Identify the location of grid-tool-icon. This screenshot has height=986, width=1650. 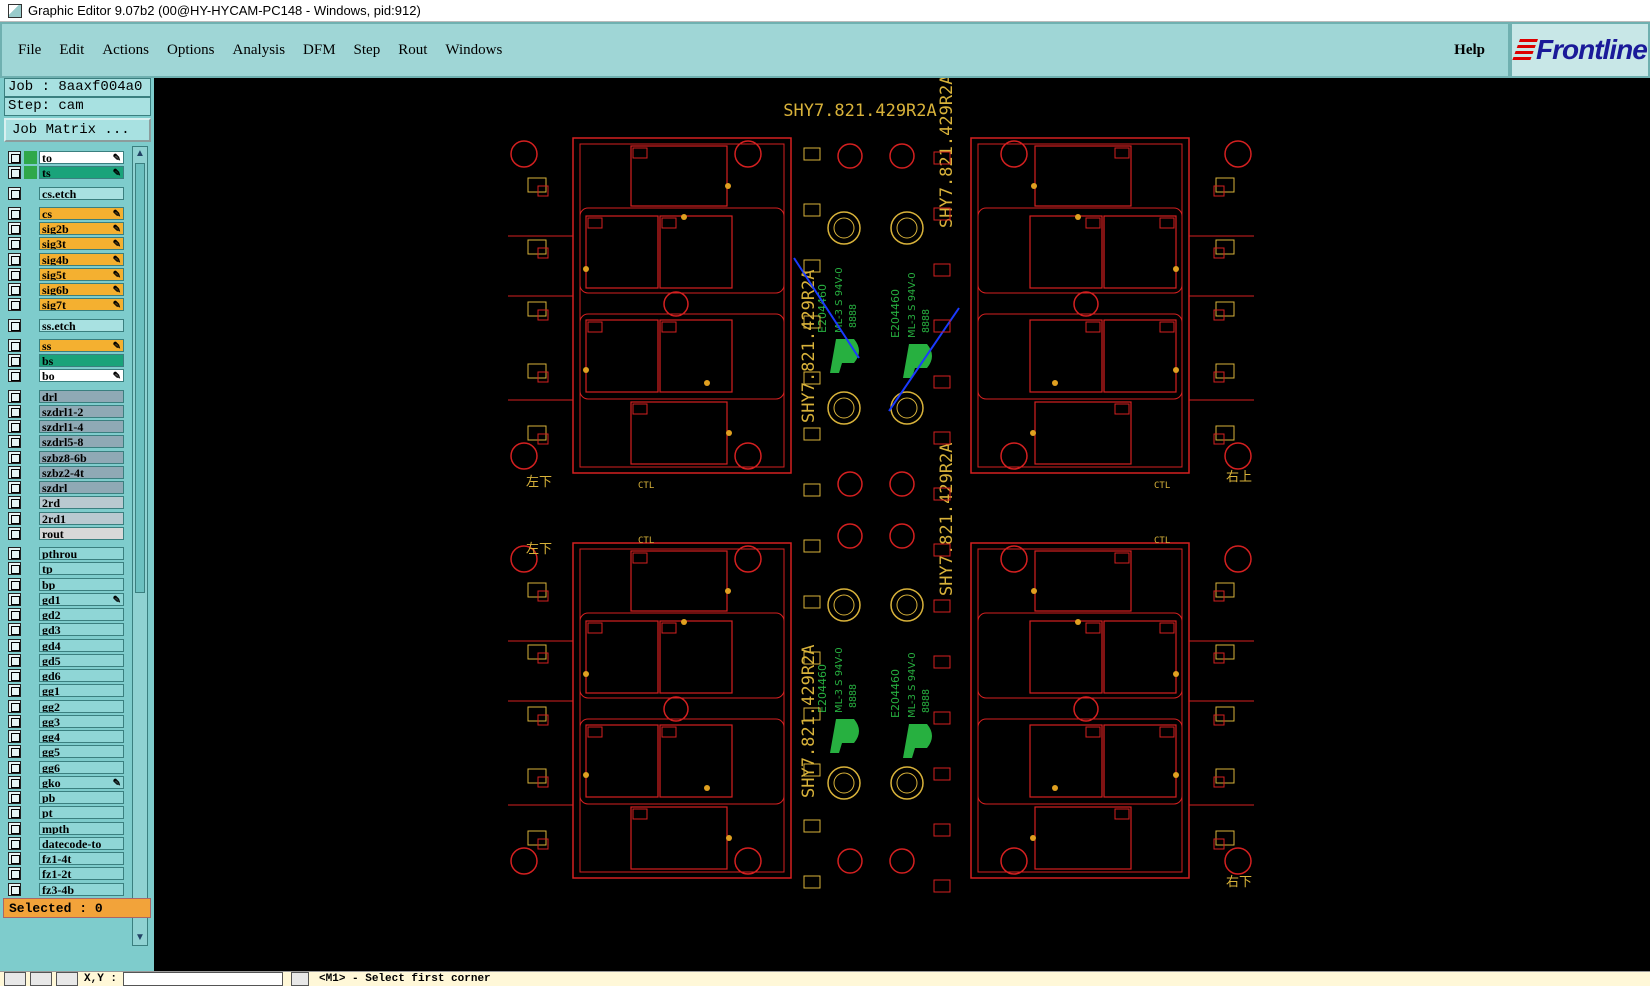
(67, 979).